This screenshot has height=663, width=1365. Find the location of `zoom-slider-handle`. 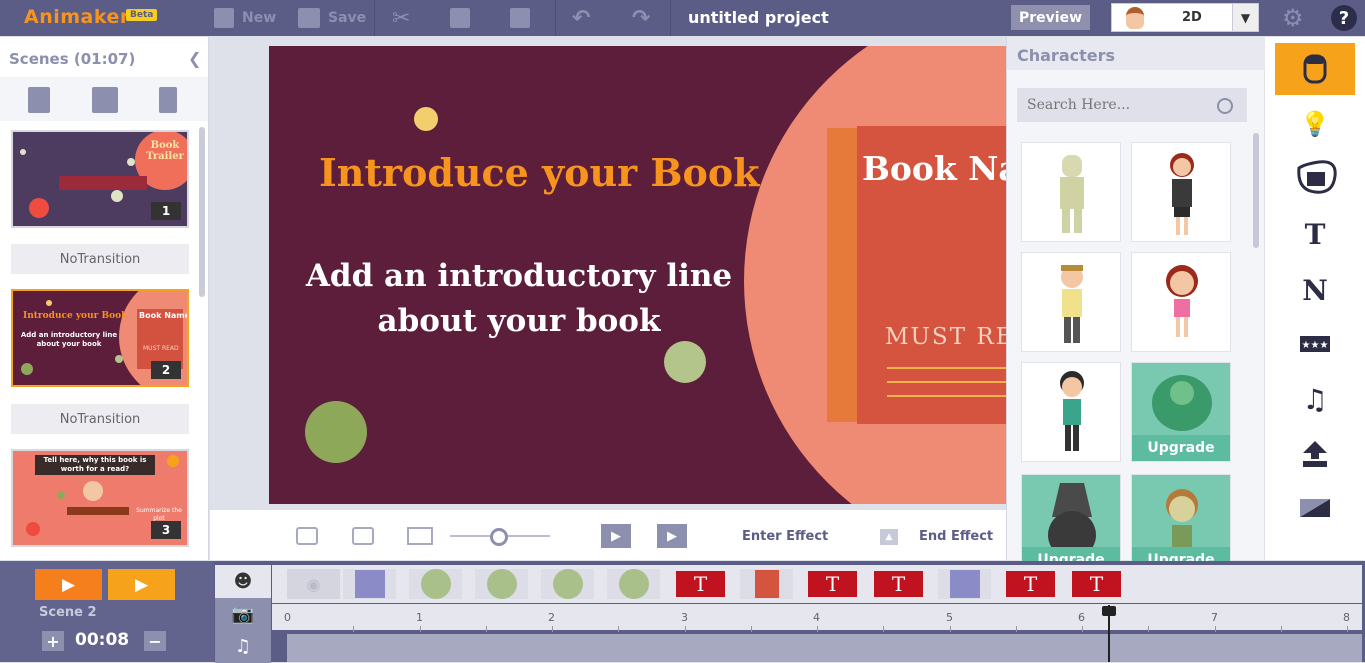

zoom-slider-handle is located at coordinates (499, 537).